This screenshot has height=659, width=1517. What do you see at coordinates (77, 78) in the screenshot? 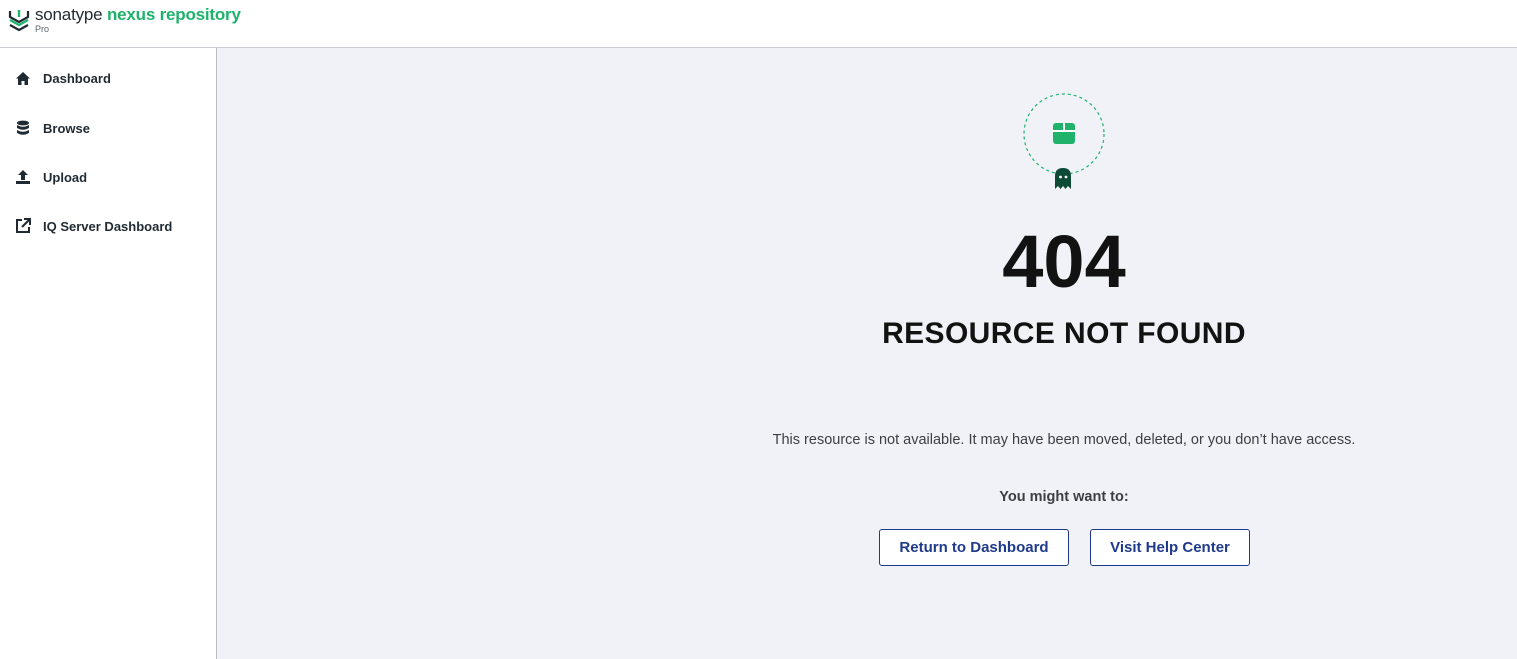
I see `sidebar-item-label: Dashboard` at bounding box center [77, 78].